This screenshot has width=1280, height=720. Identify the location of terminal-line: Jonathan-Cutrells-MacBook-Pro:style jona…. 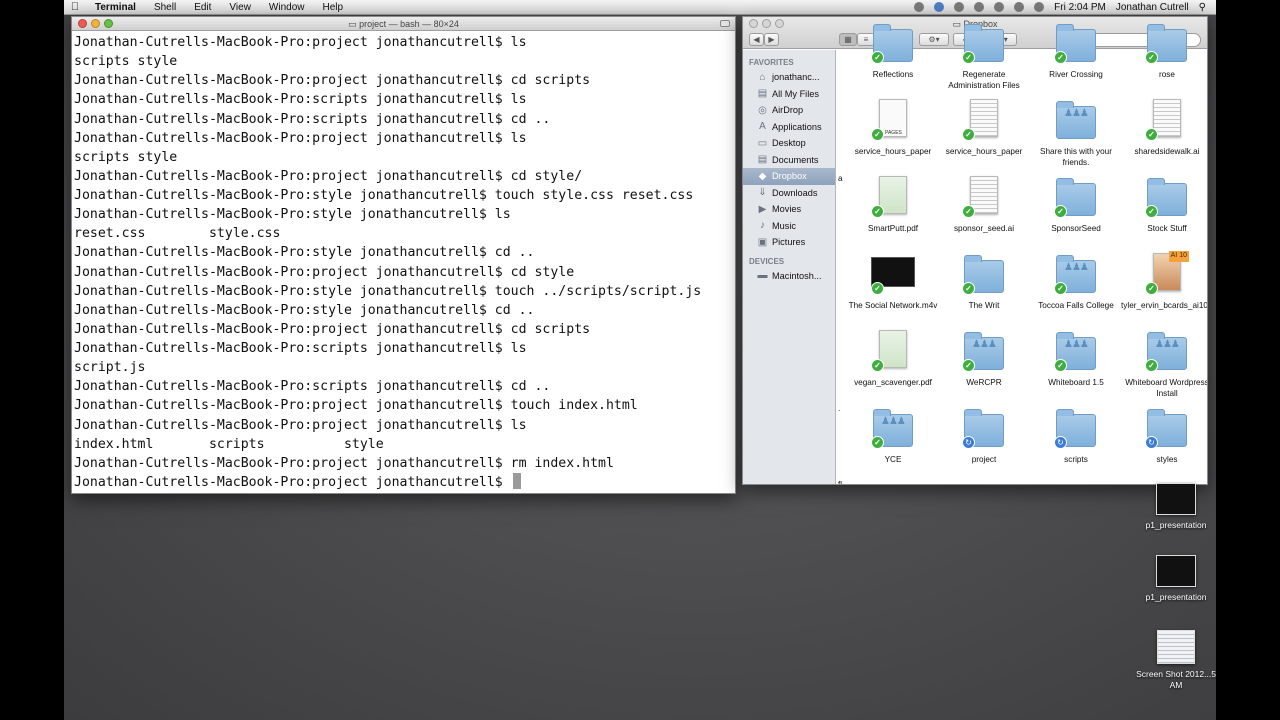
(292, 215).